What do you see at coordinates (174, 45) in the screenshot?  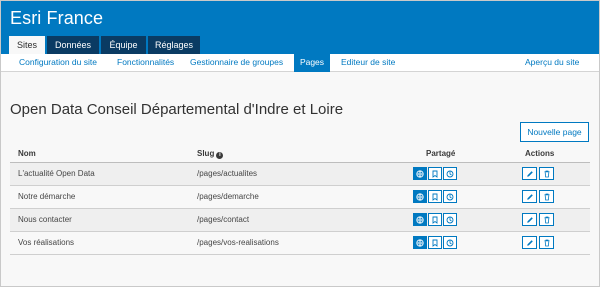 I see `tab-reglages: Réglages` at bounding box center [174, 45].